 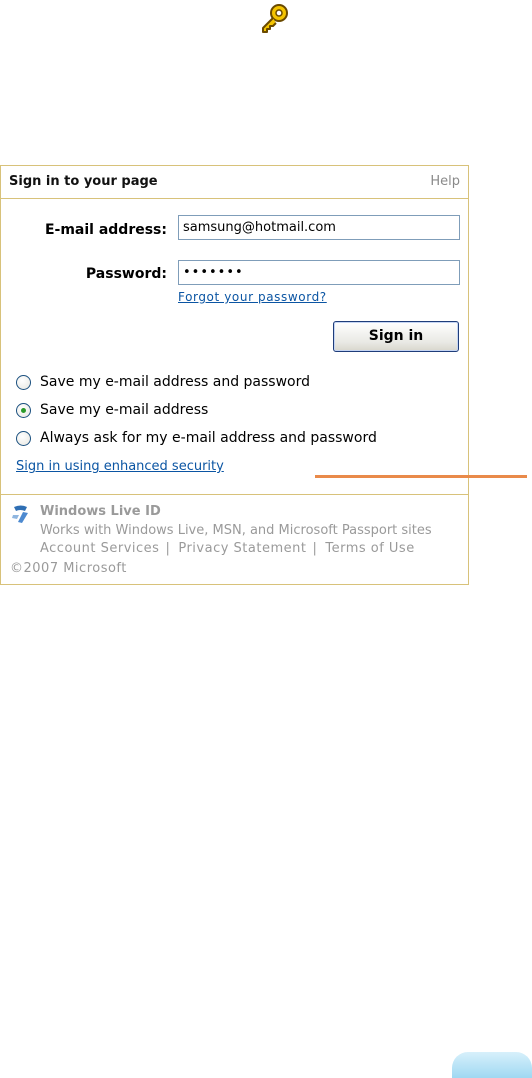 I want to click on enhanced-security-link: Sign in using enhanced security, so click(x=120, y=466).